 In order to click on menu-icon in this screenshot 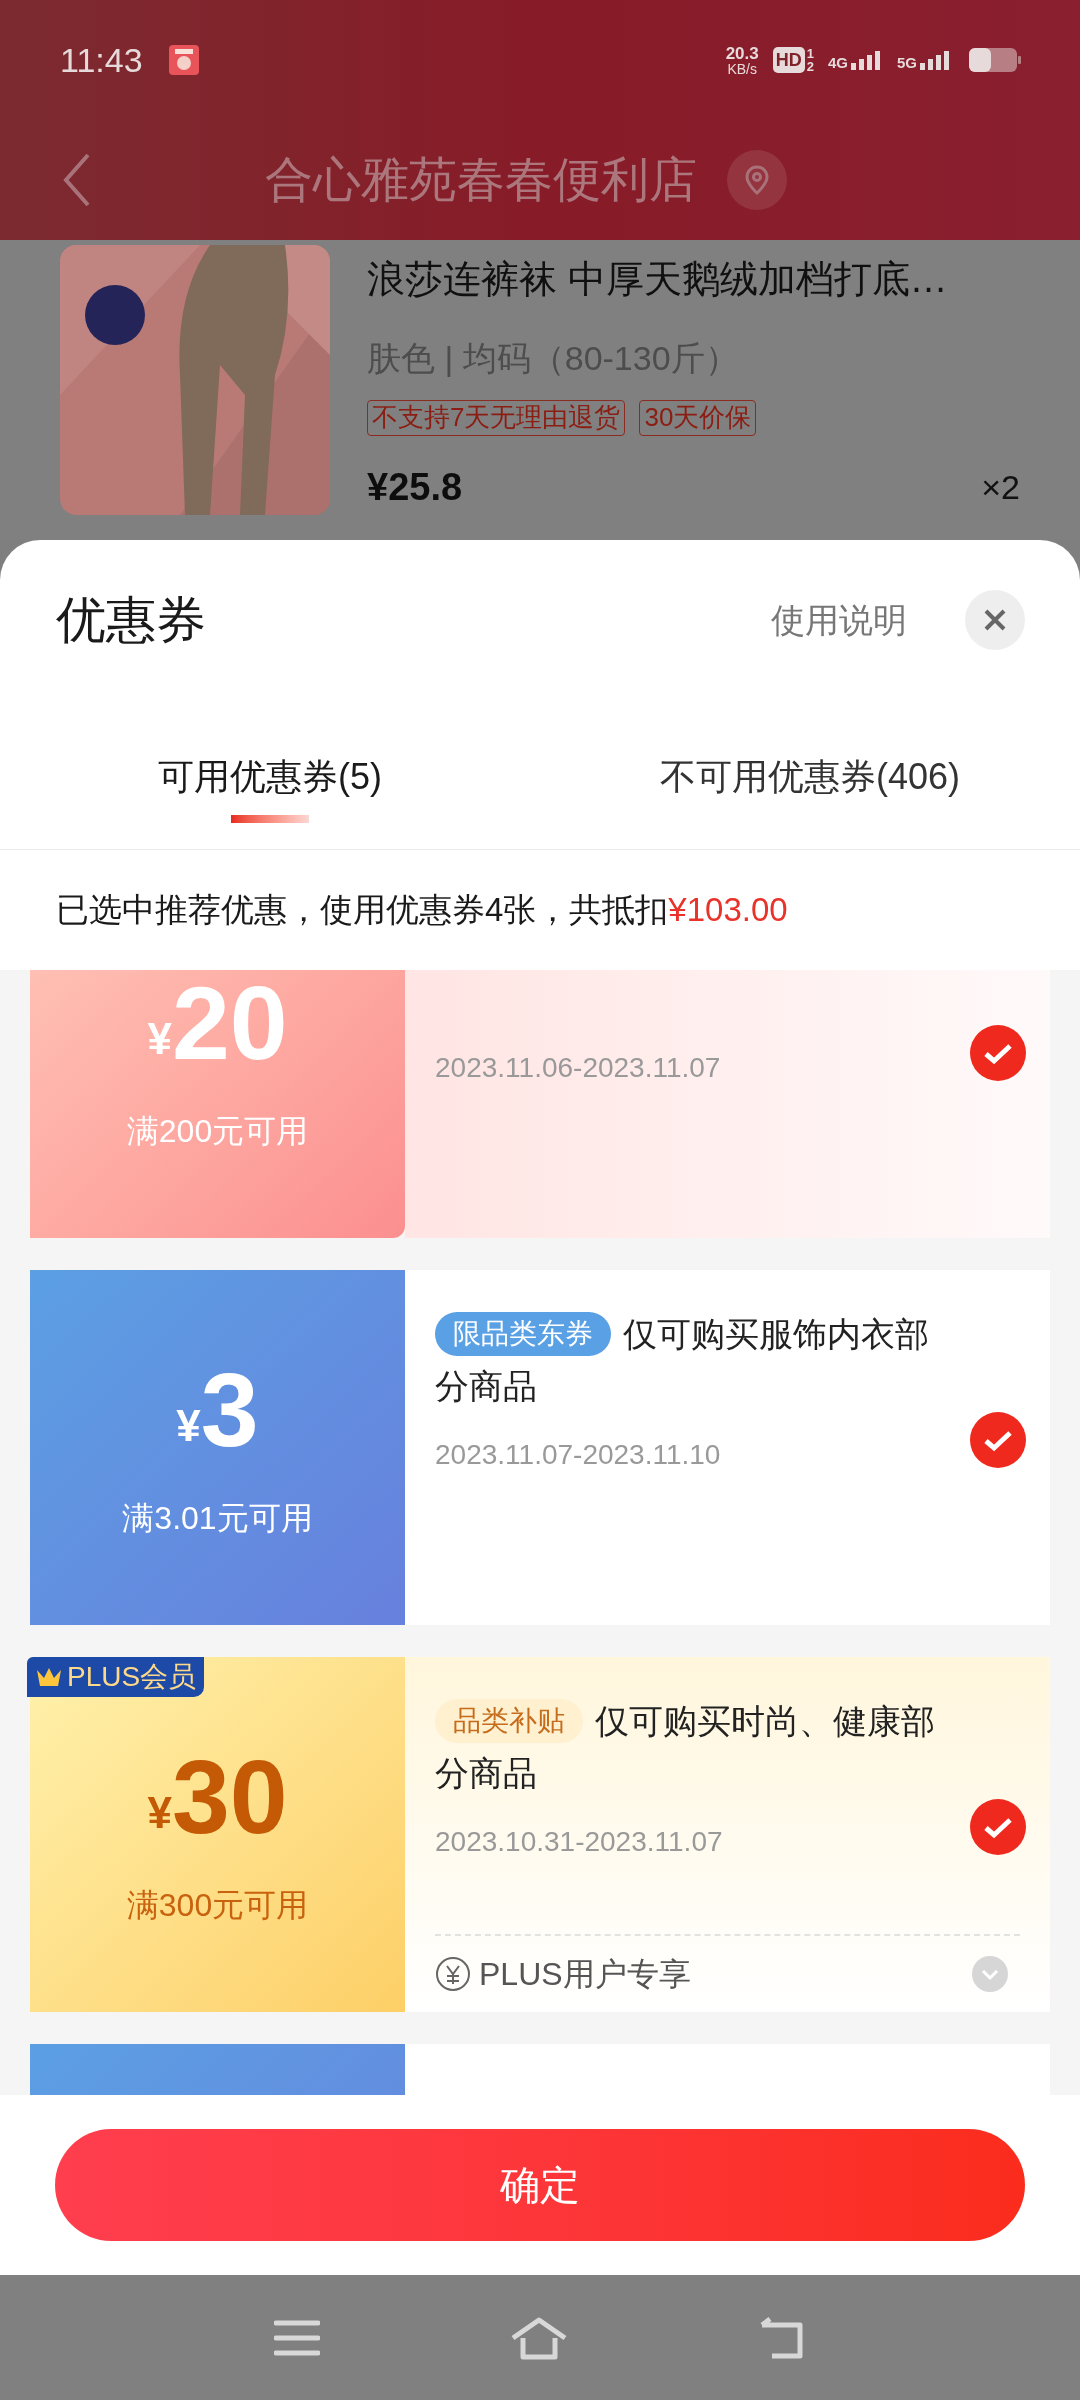, I will do `click(297, 2337)`.